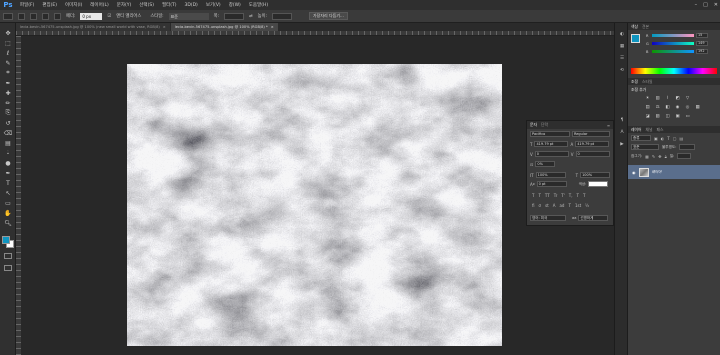  Describe the element at coordinates (705, 5) in the screenshot. I see `maximize-button: □` at that location.